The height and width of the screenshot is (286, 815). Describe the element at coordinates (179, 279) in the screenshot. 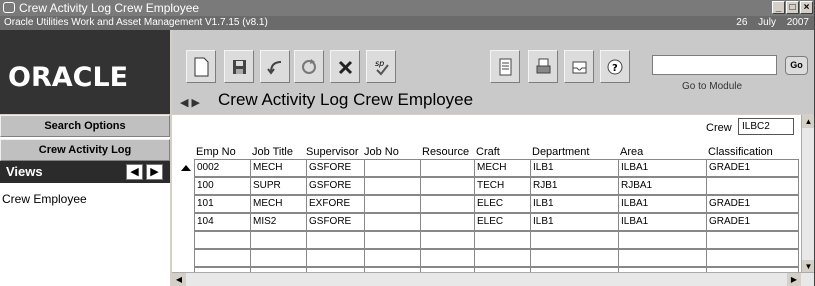

I see `scroll-left-icon: ◀` at that location.